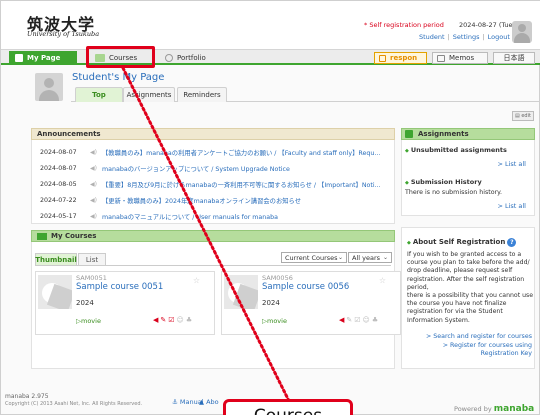  Describe the element at coordinates (288, 407) in the screenshot. I see `callout-label: Courses` at that location.